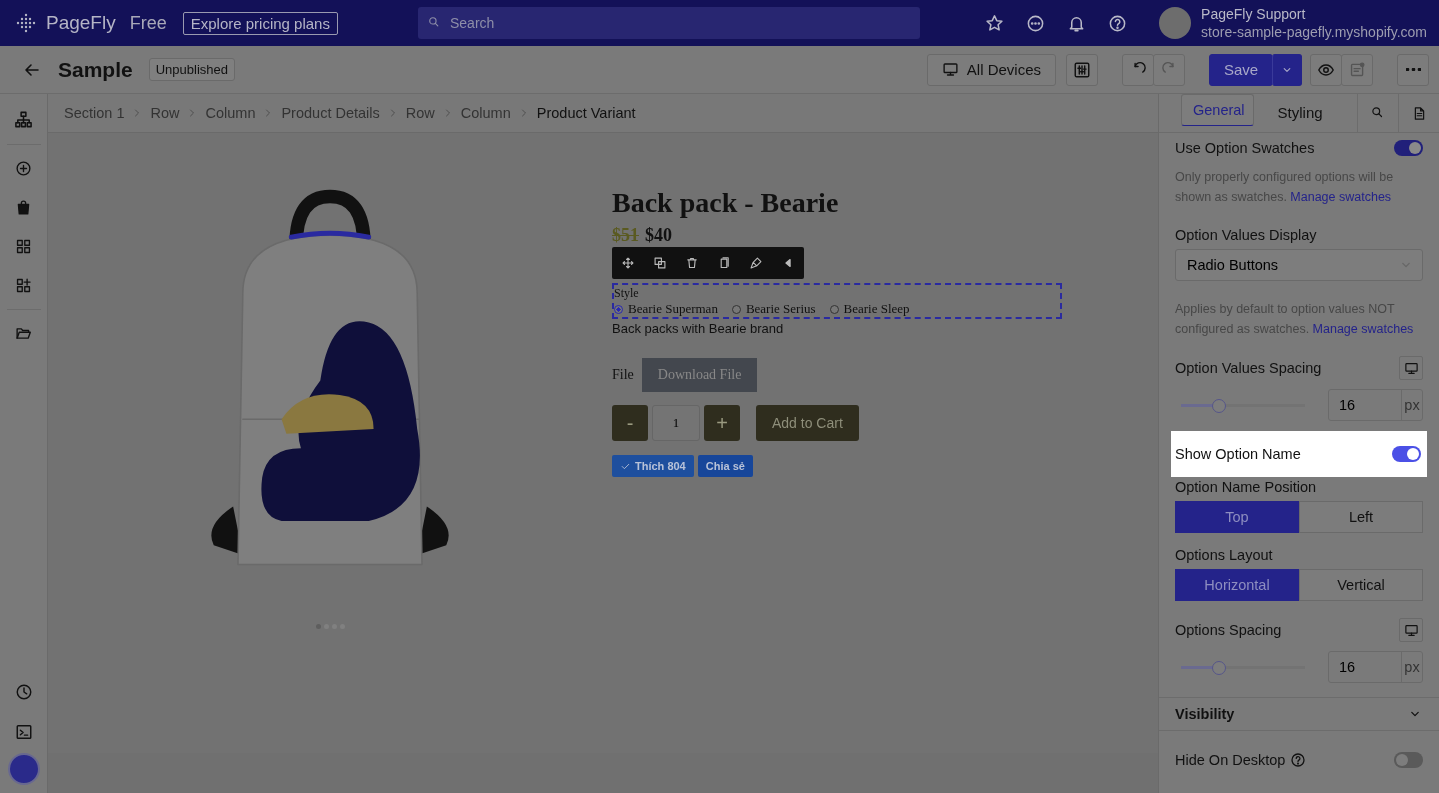 The width and height of the screenshot is (1439, 793). Describe the element at coordinates (1036, 23) in the screenshot. I see `chat-icon` at that location.